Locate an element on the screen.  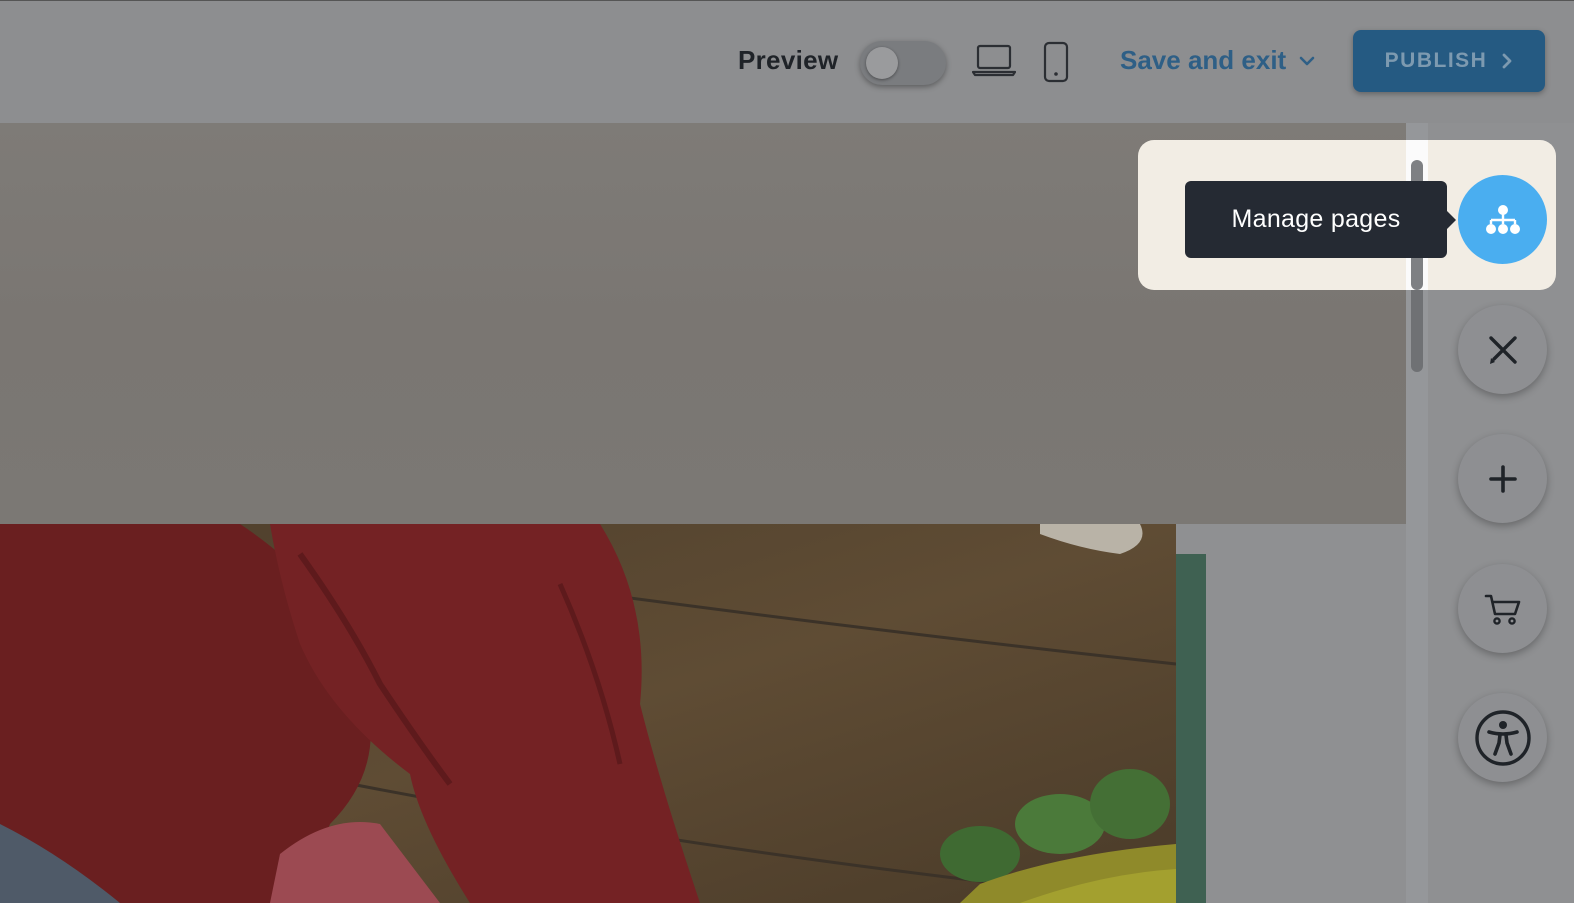
tooltip-text: Manage pages is located at coordinates (1316, 219).